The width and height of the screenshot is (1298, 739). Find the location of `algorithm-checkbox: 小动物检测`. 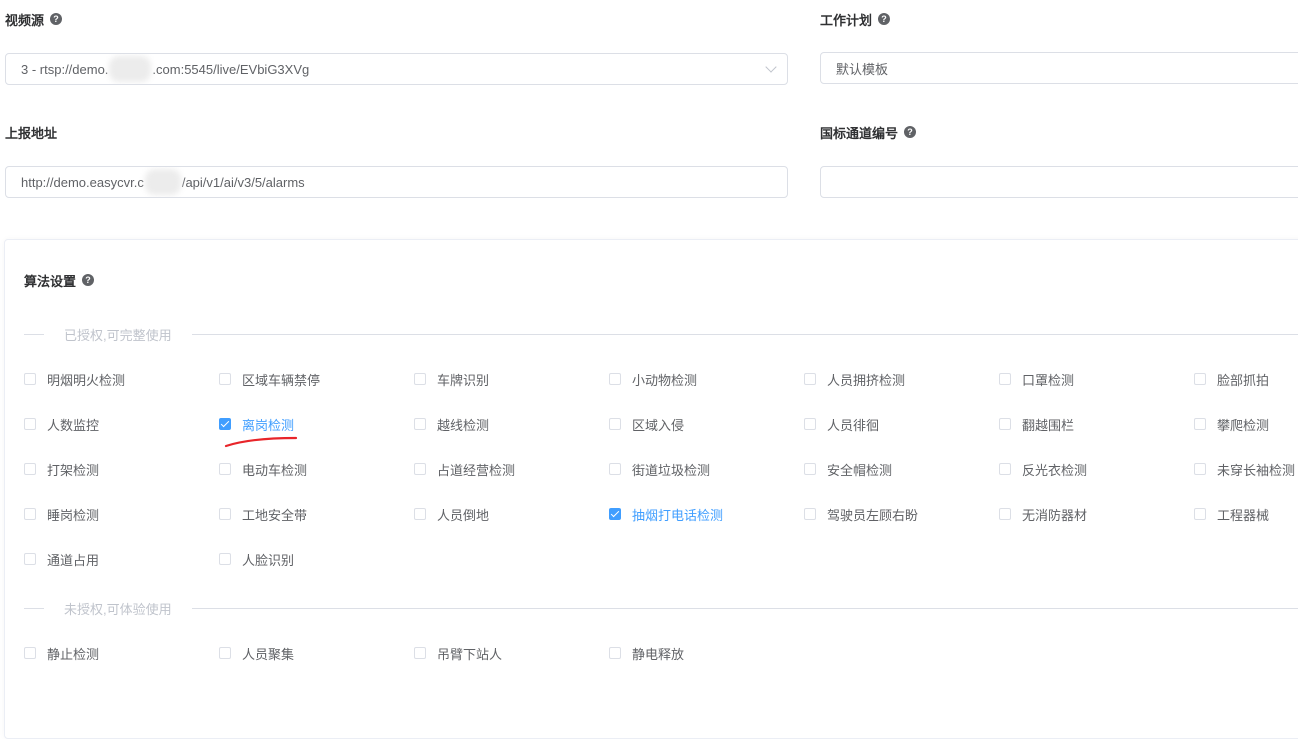

algorithm-checkbox: 小动物检测 is located at coordinates (653, 379).